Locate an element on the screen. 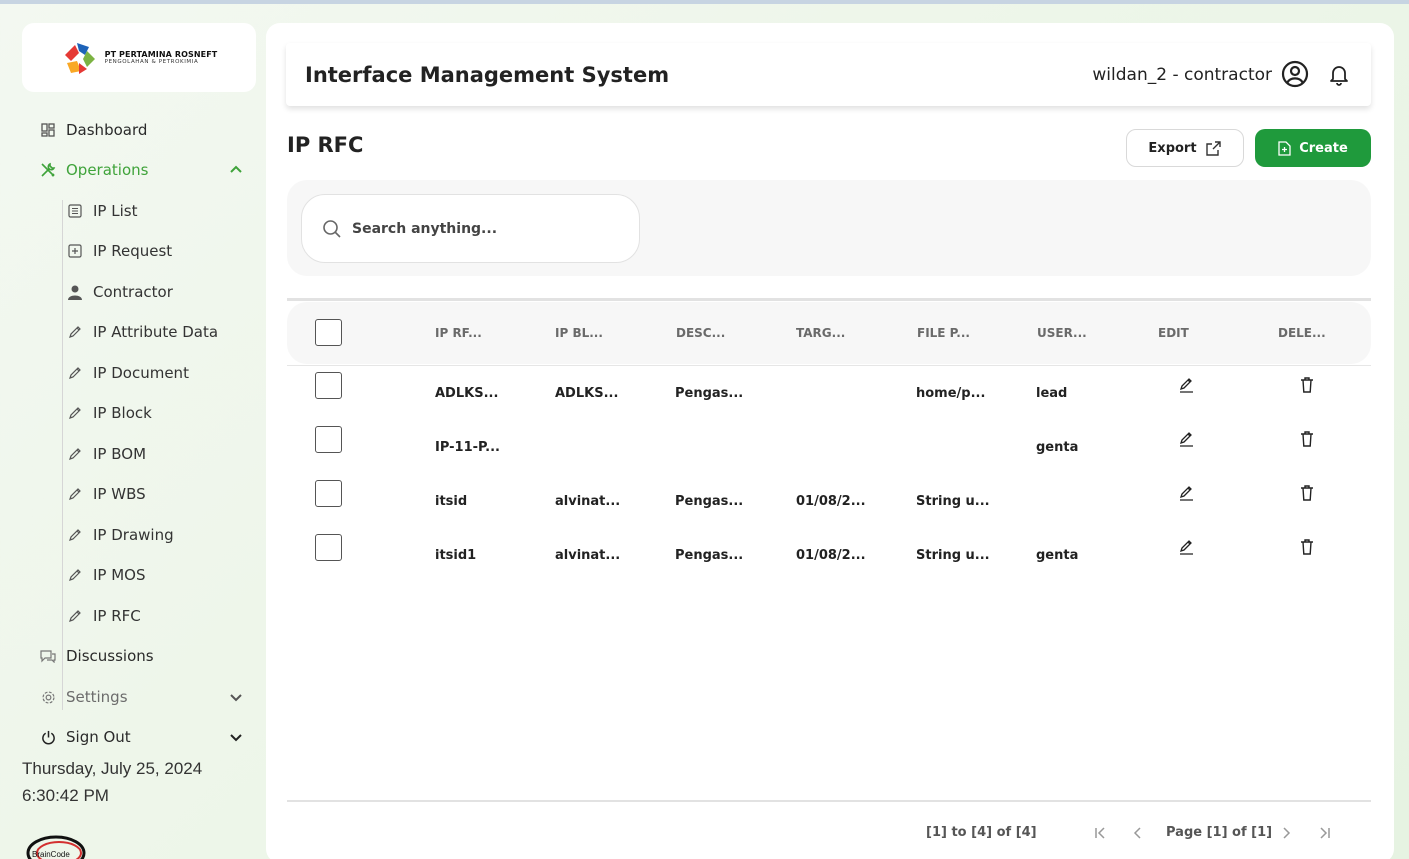 This screenshot has width=1409, height=859. sidebar-item-ip-attribute-data: IP Attribute Data is located at coordinates (139, 332).